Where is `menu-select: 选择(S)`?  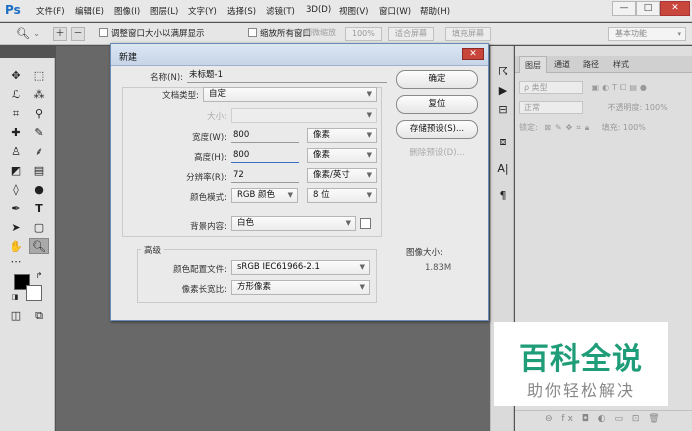 menu-select: 选择(S) is located at coordinates (241, 11).